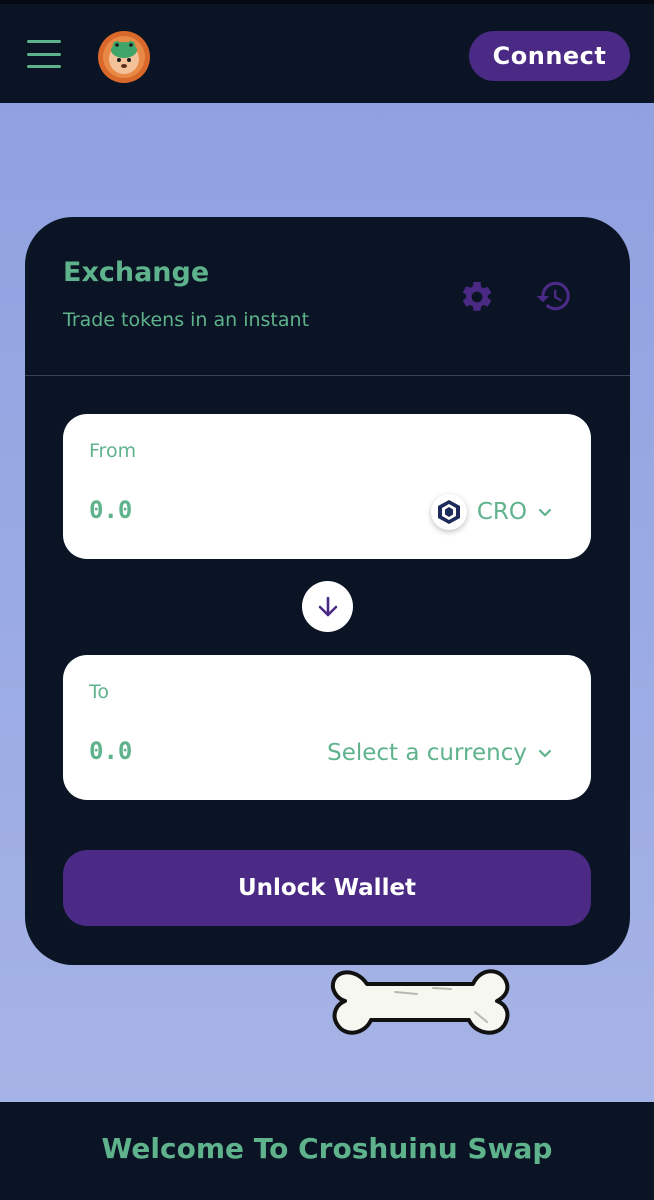  Describe the element at coordinates (189, 751) in the screenshot. I see `to-amount-input` at that location.